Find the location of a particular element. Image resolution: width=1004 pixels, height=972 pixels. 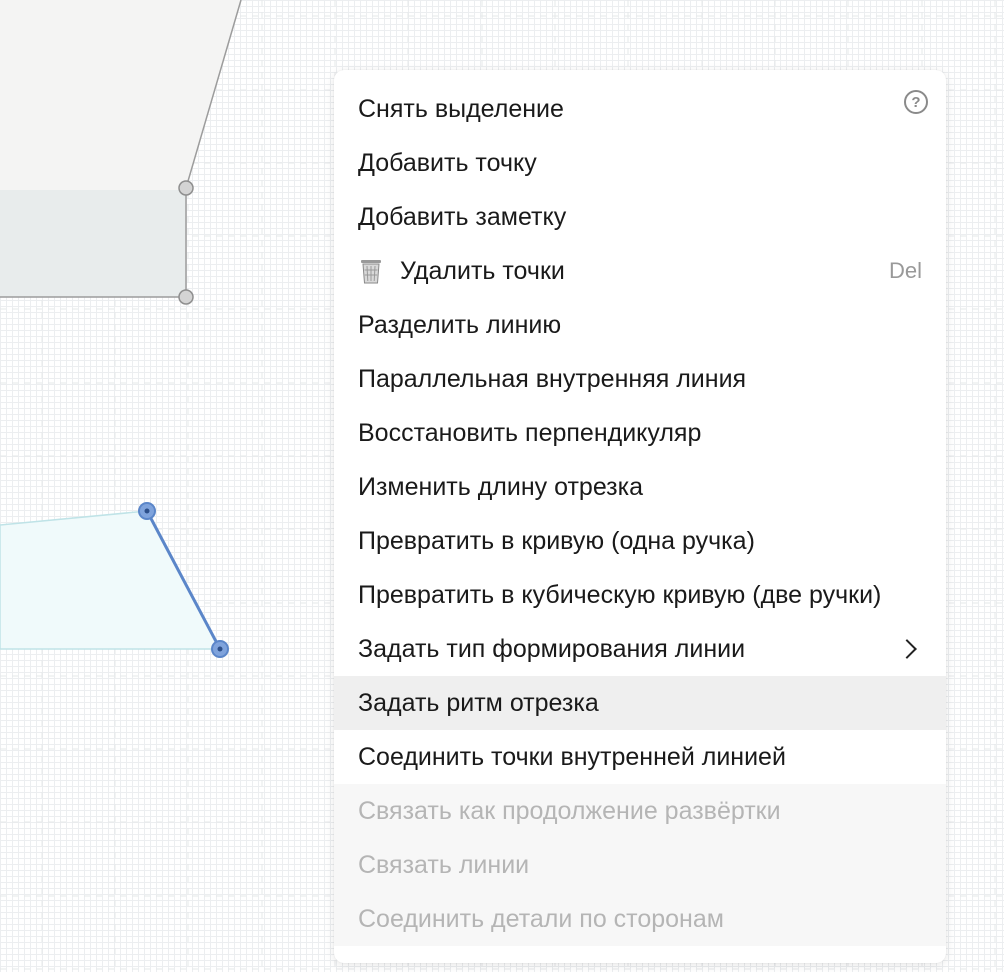

menu-item: Снять выделение is located at coordinates (640, 109).